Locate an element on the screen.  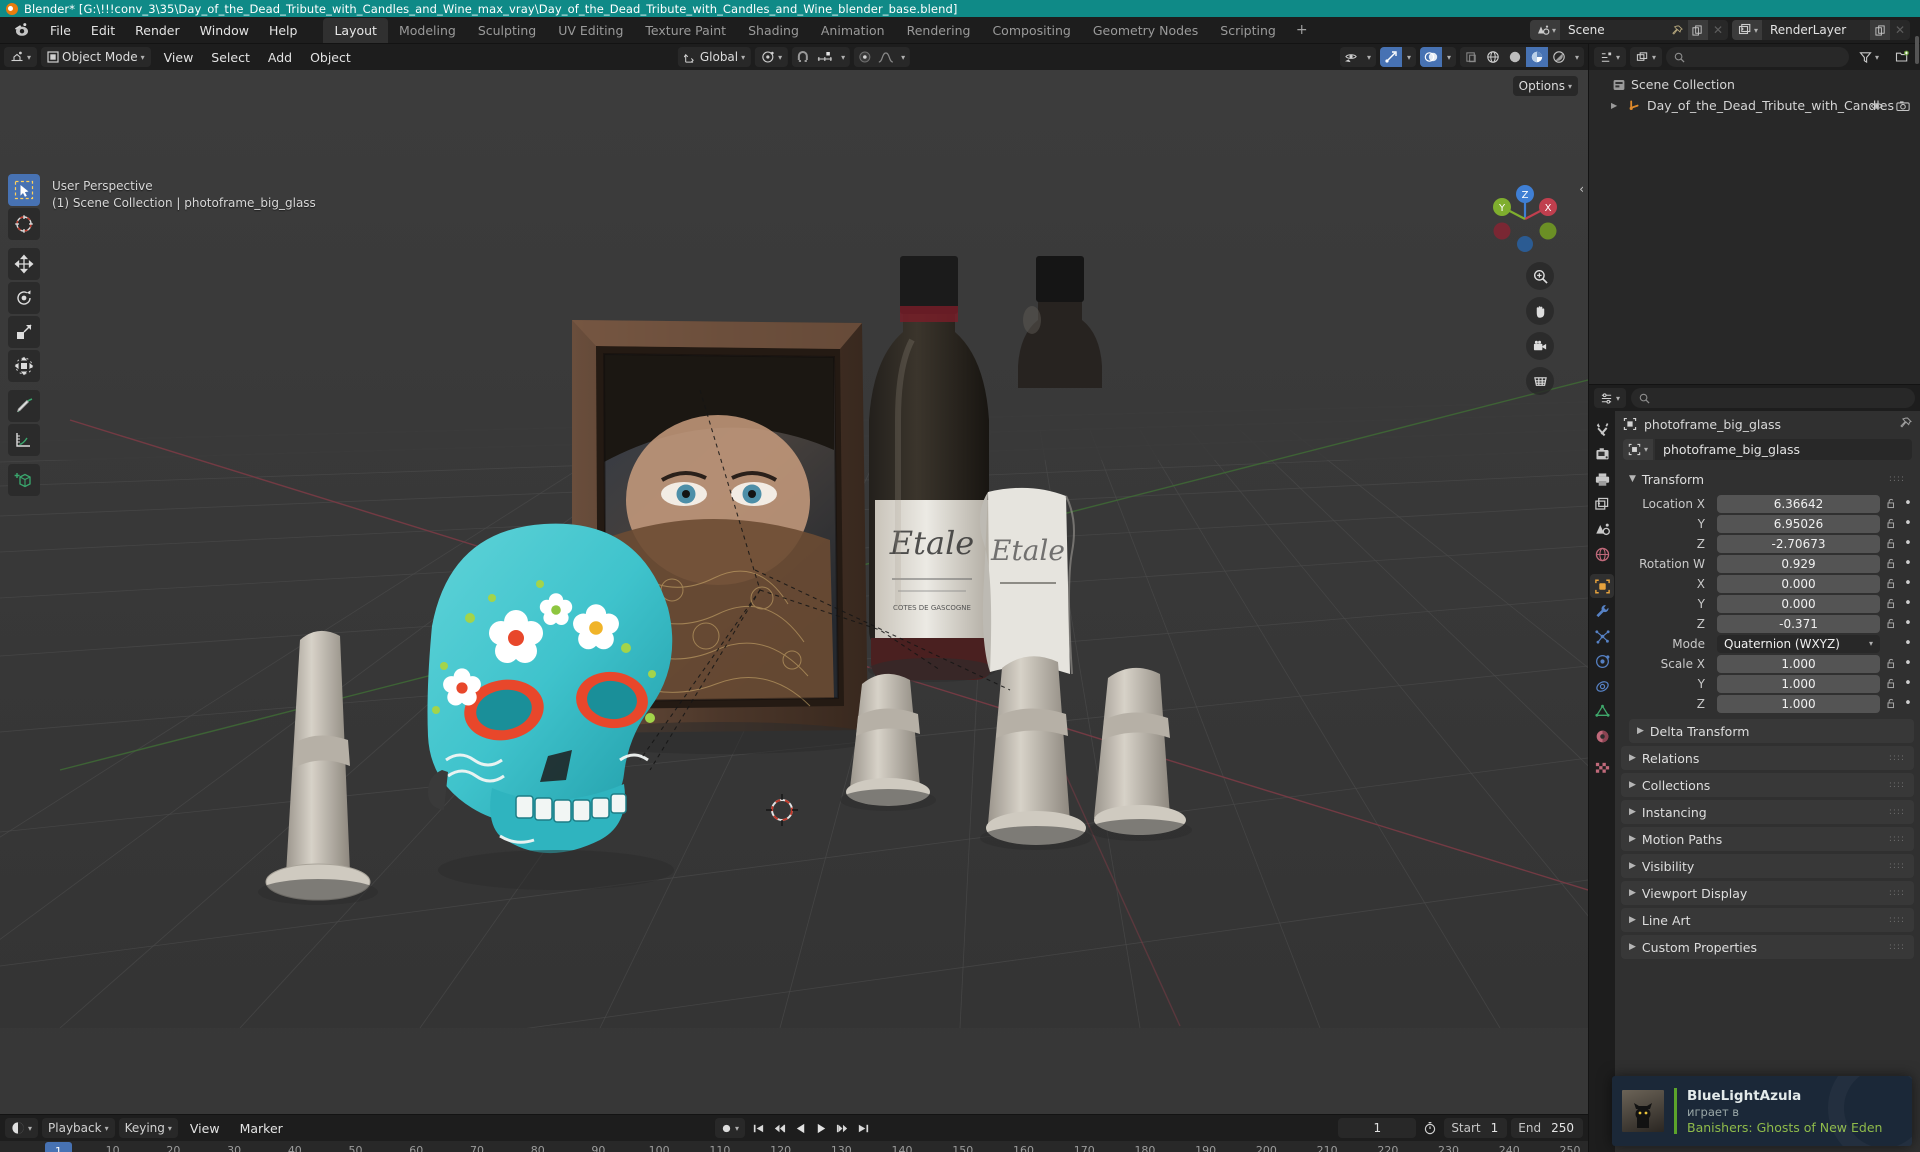
visibility-eye-icon is located at coordinates (1877, 106).